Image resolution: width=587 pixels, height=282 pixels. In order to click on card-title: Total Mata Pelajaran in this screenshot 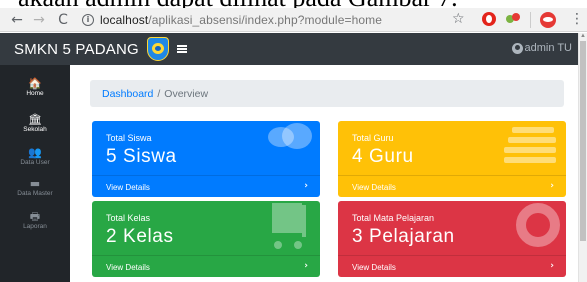, I will do `click(393, 218)`.